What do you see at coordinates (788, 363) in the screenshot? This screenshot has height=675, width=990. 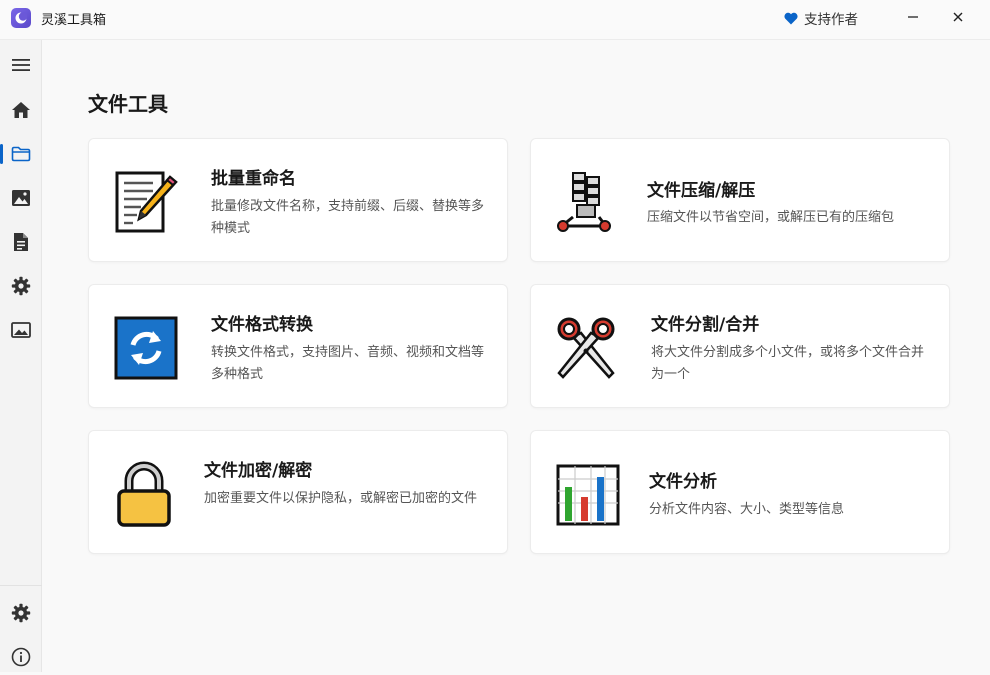 I see `card-description: 将大文件分割成多个小文件，或将多个文件合并为一个` at bounding box center [788, 363].